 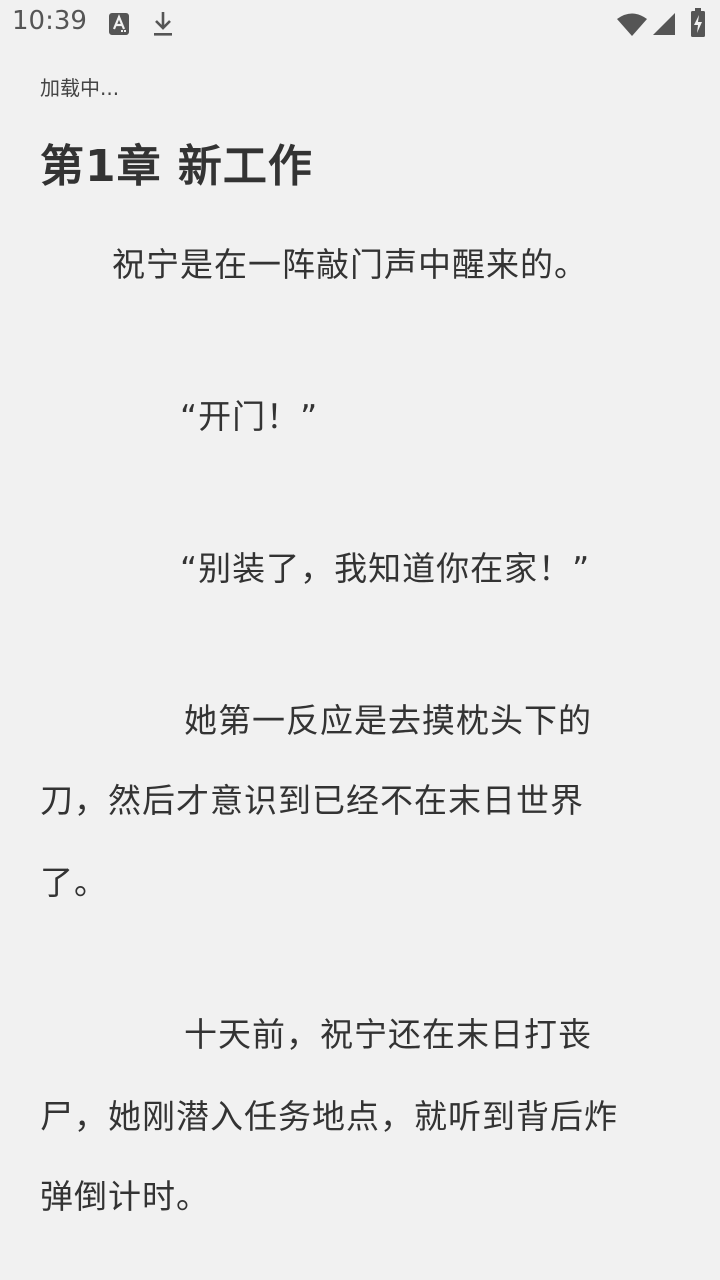 What do you see at coordinates (125, 1196) in the screenshot?
I see `paragraph-line: 弹倒计时。` at bounding box center [125, 1196].